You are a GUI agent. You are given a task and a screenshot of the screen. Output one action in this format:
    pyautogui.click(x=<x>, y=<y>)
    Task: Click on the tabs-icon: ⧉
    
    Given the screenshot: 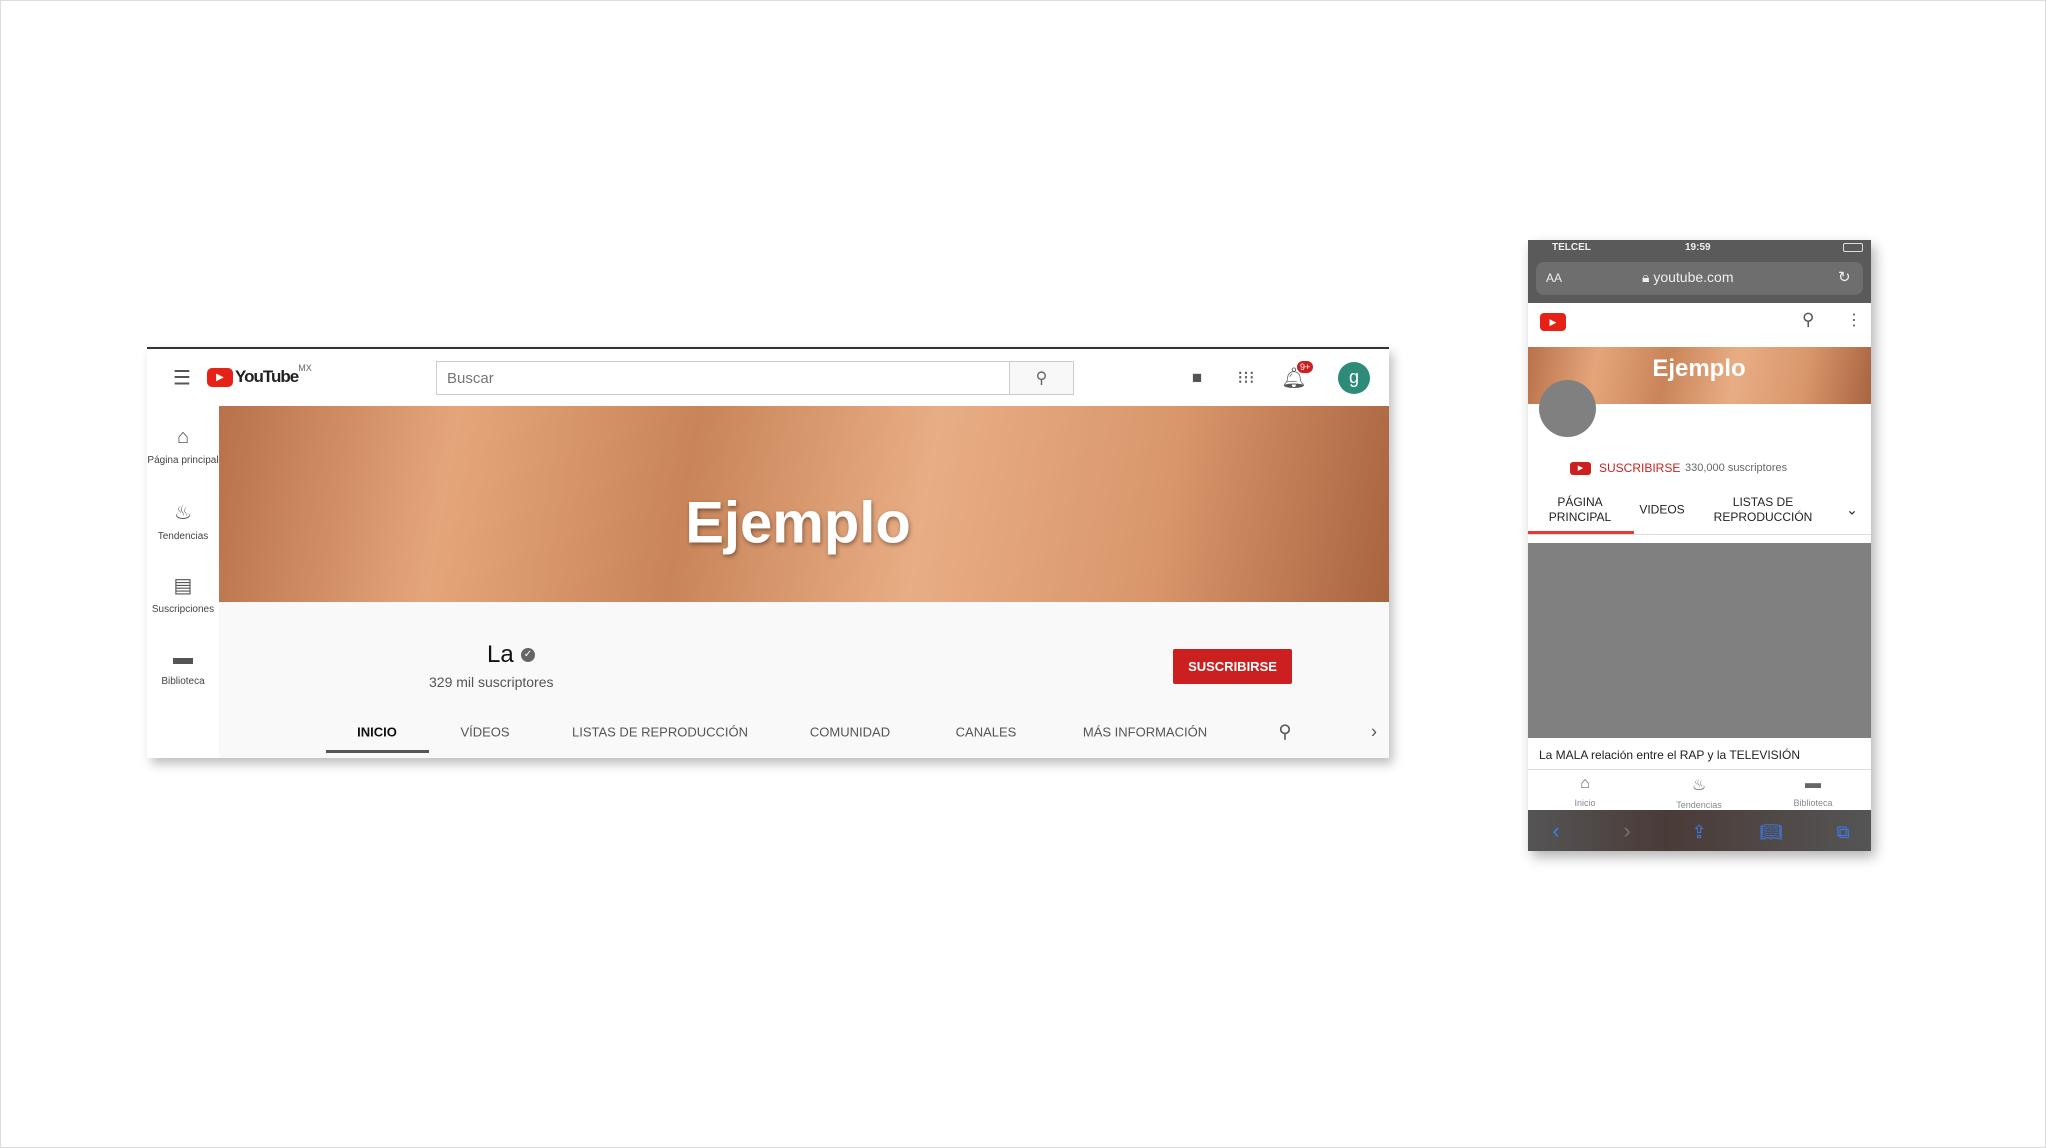 What is the action you would take?
    pyautogui.click(x=1843, y=832)
    